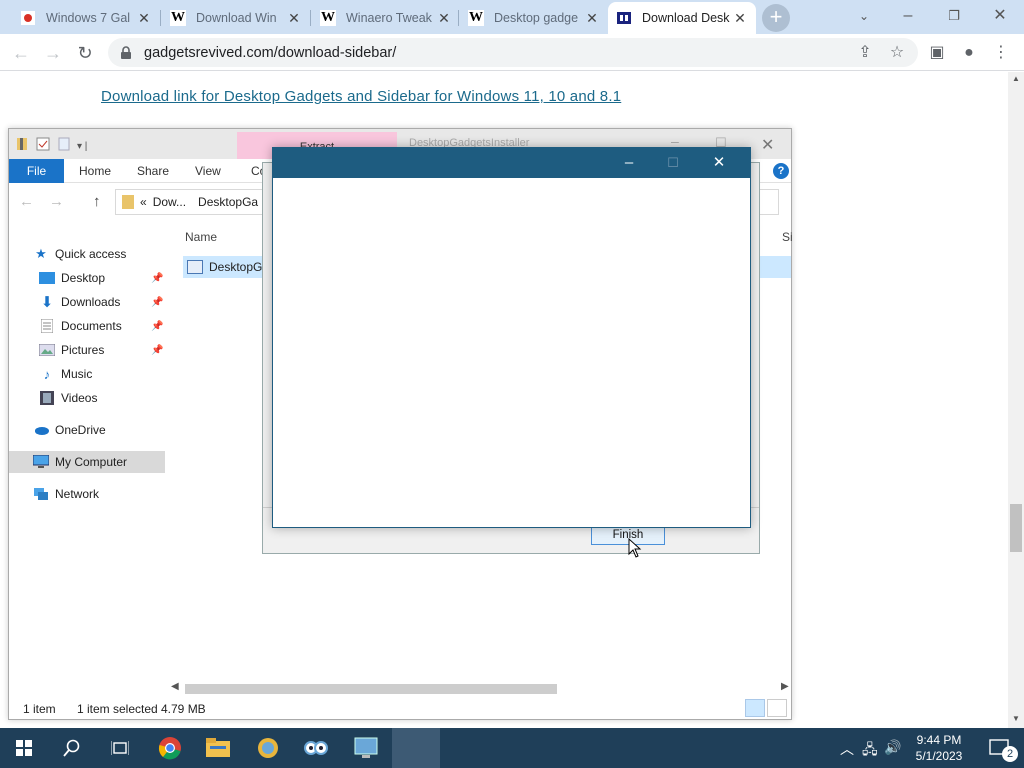 The height and width of the screenshot is (768, 1024). Describe the element at coordinates (954, 16) in the screenshot. I see `restore-icon: ❐` at that location.